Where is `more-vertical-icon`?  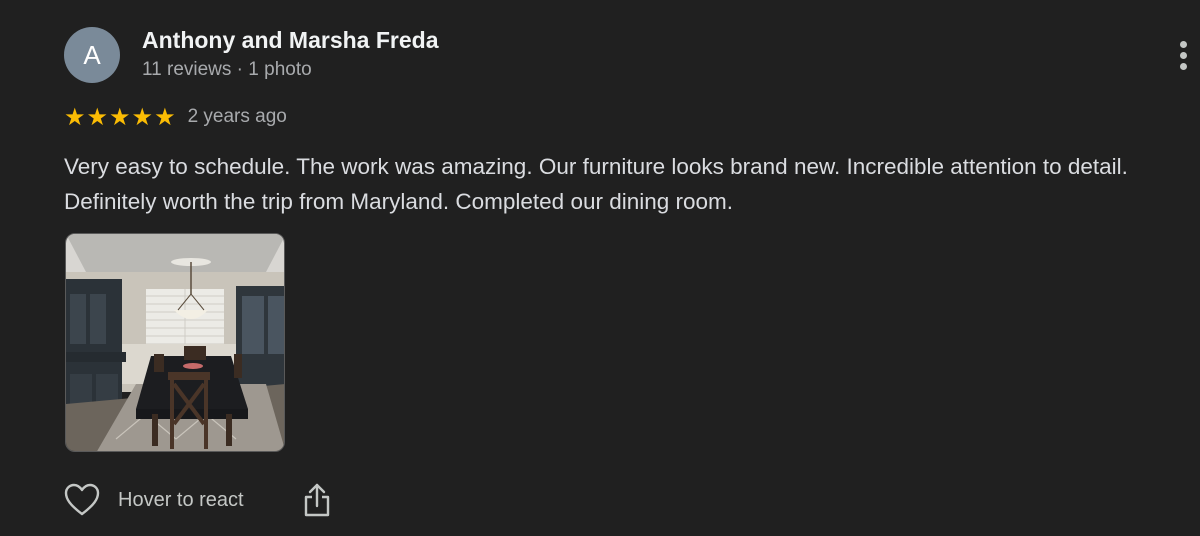 more-vertical-icon is located at coordinates (1183, 44).